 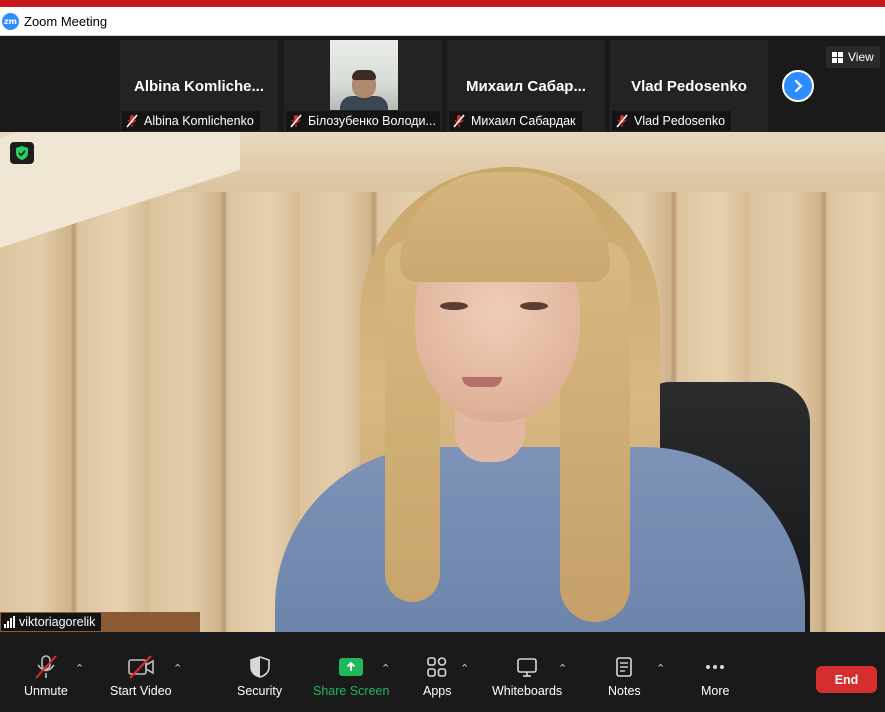 What do you see at coordinates (464, 668) in the screenshot?
I see `apps-options-chevron-up-icon: ⌃` at bounding box center [464, 668].